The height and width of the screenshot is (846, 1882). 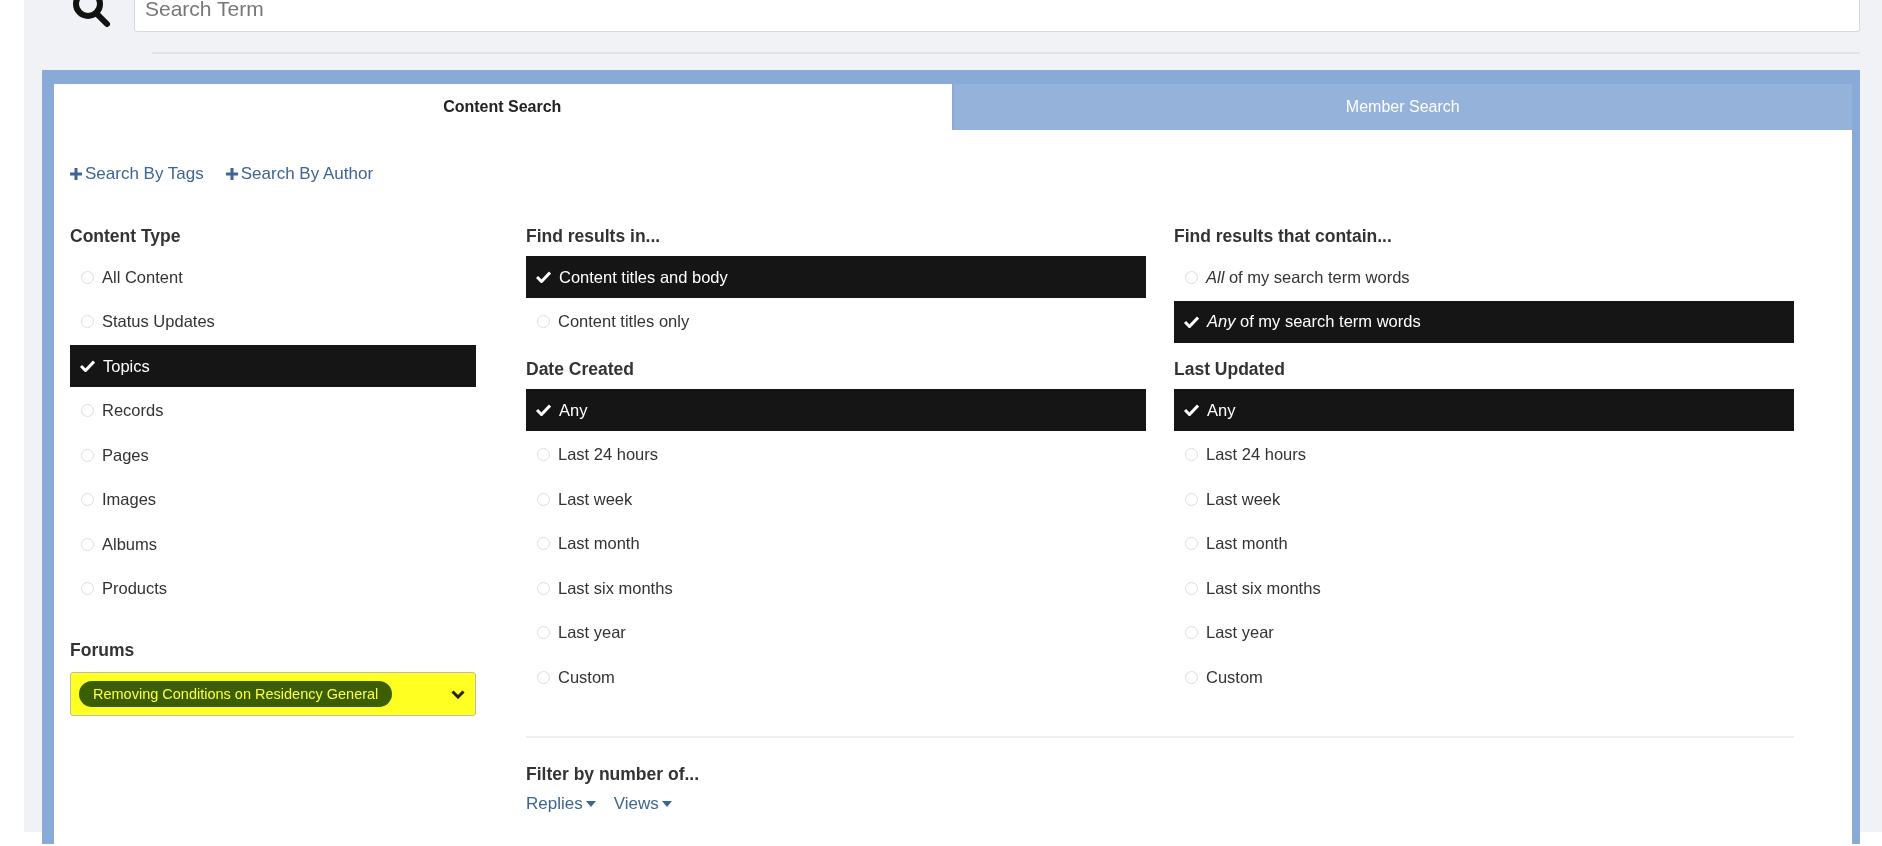 I want to click on radio-option: Albums, so click(x=273, y=544).